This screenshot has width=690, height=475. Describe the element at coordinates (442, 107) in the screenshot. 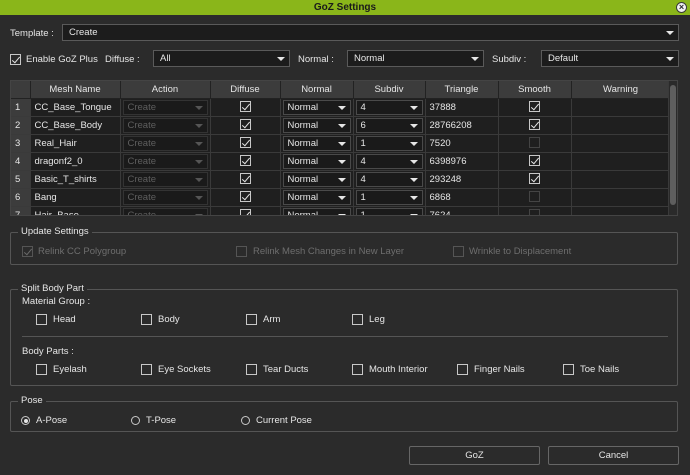

I see `triangle-count: 37888` at that location.